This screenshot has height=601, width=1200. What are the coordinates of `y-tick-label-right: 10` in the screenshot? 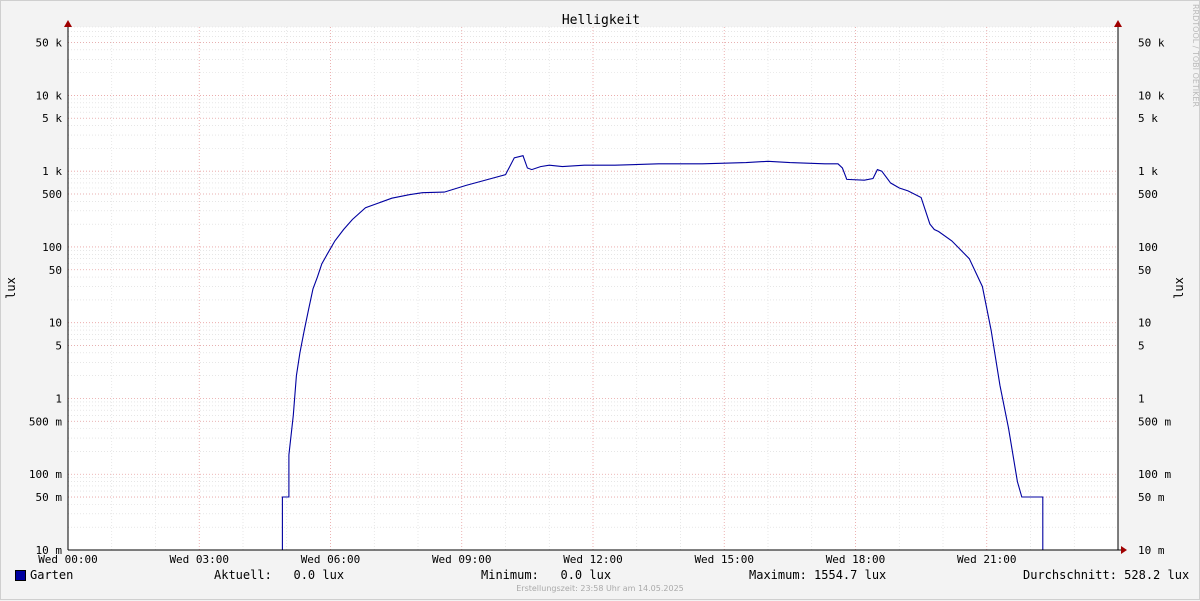 It's located at (1144, 323).